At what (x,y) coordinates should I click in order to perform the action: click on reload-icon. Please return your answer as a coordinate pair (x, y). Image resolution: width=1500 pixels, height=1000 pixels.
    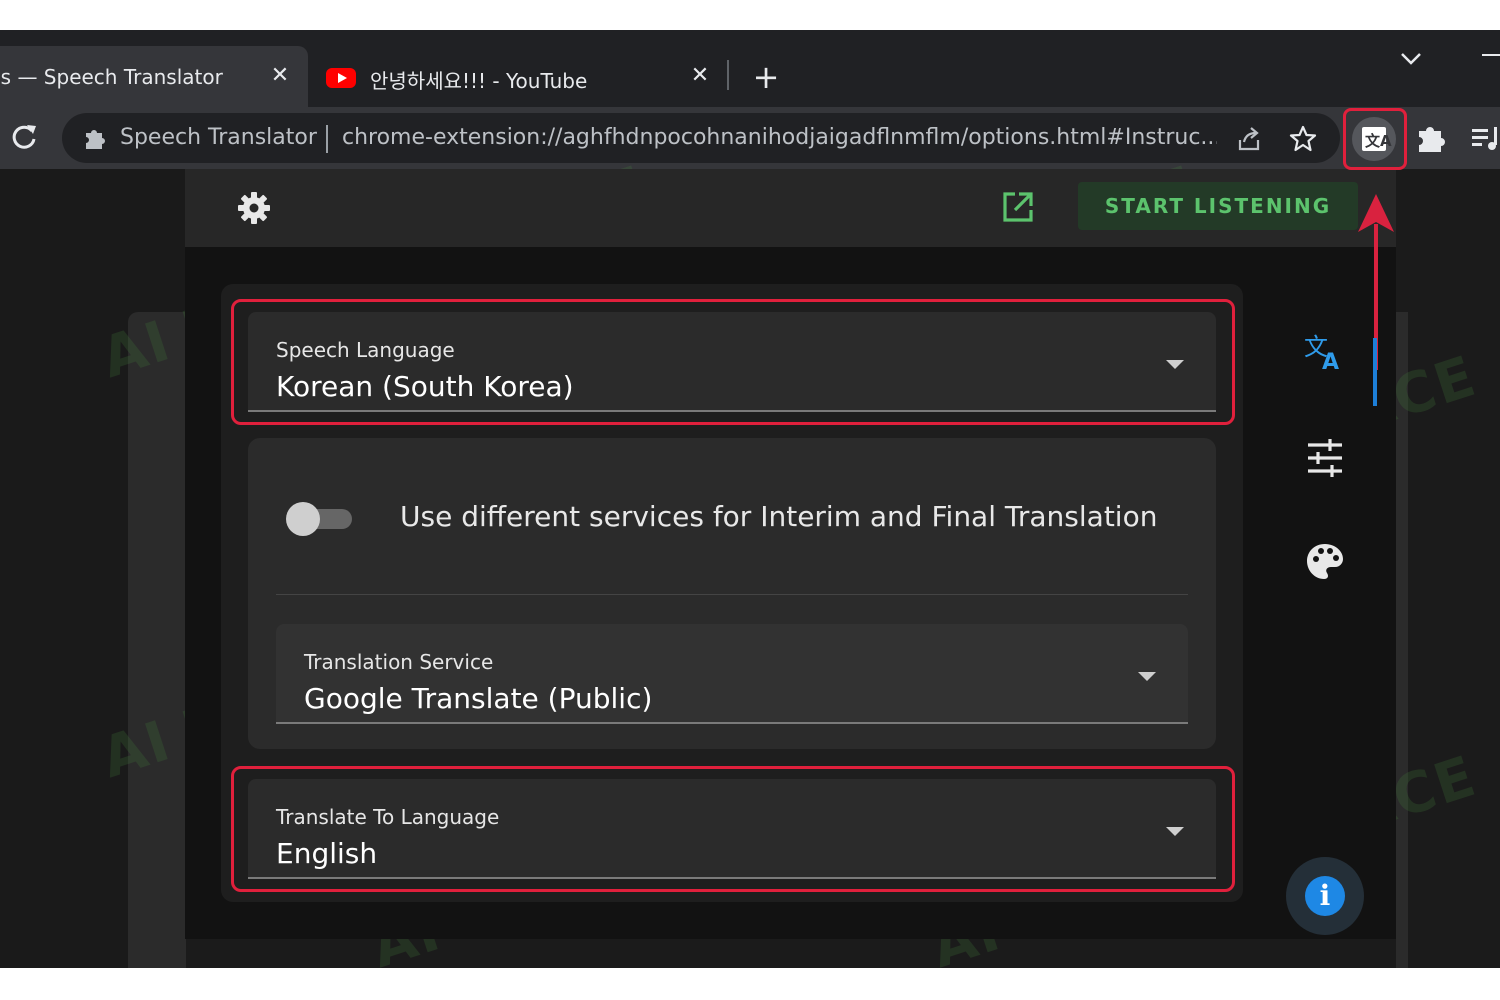
    Looking at the image, I should click on (24, 137).